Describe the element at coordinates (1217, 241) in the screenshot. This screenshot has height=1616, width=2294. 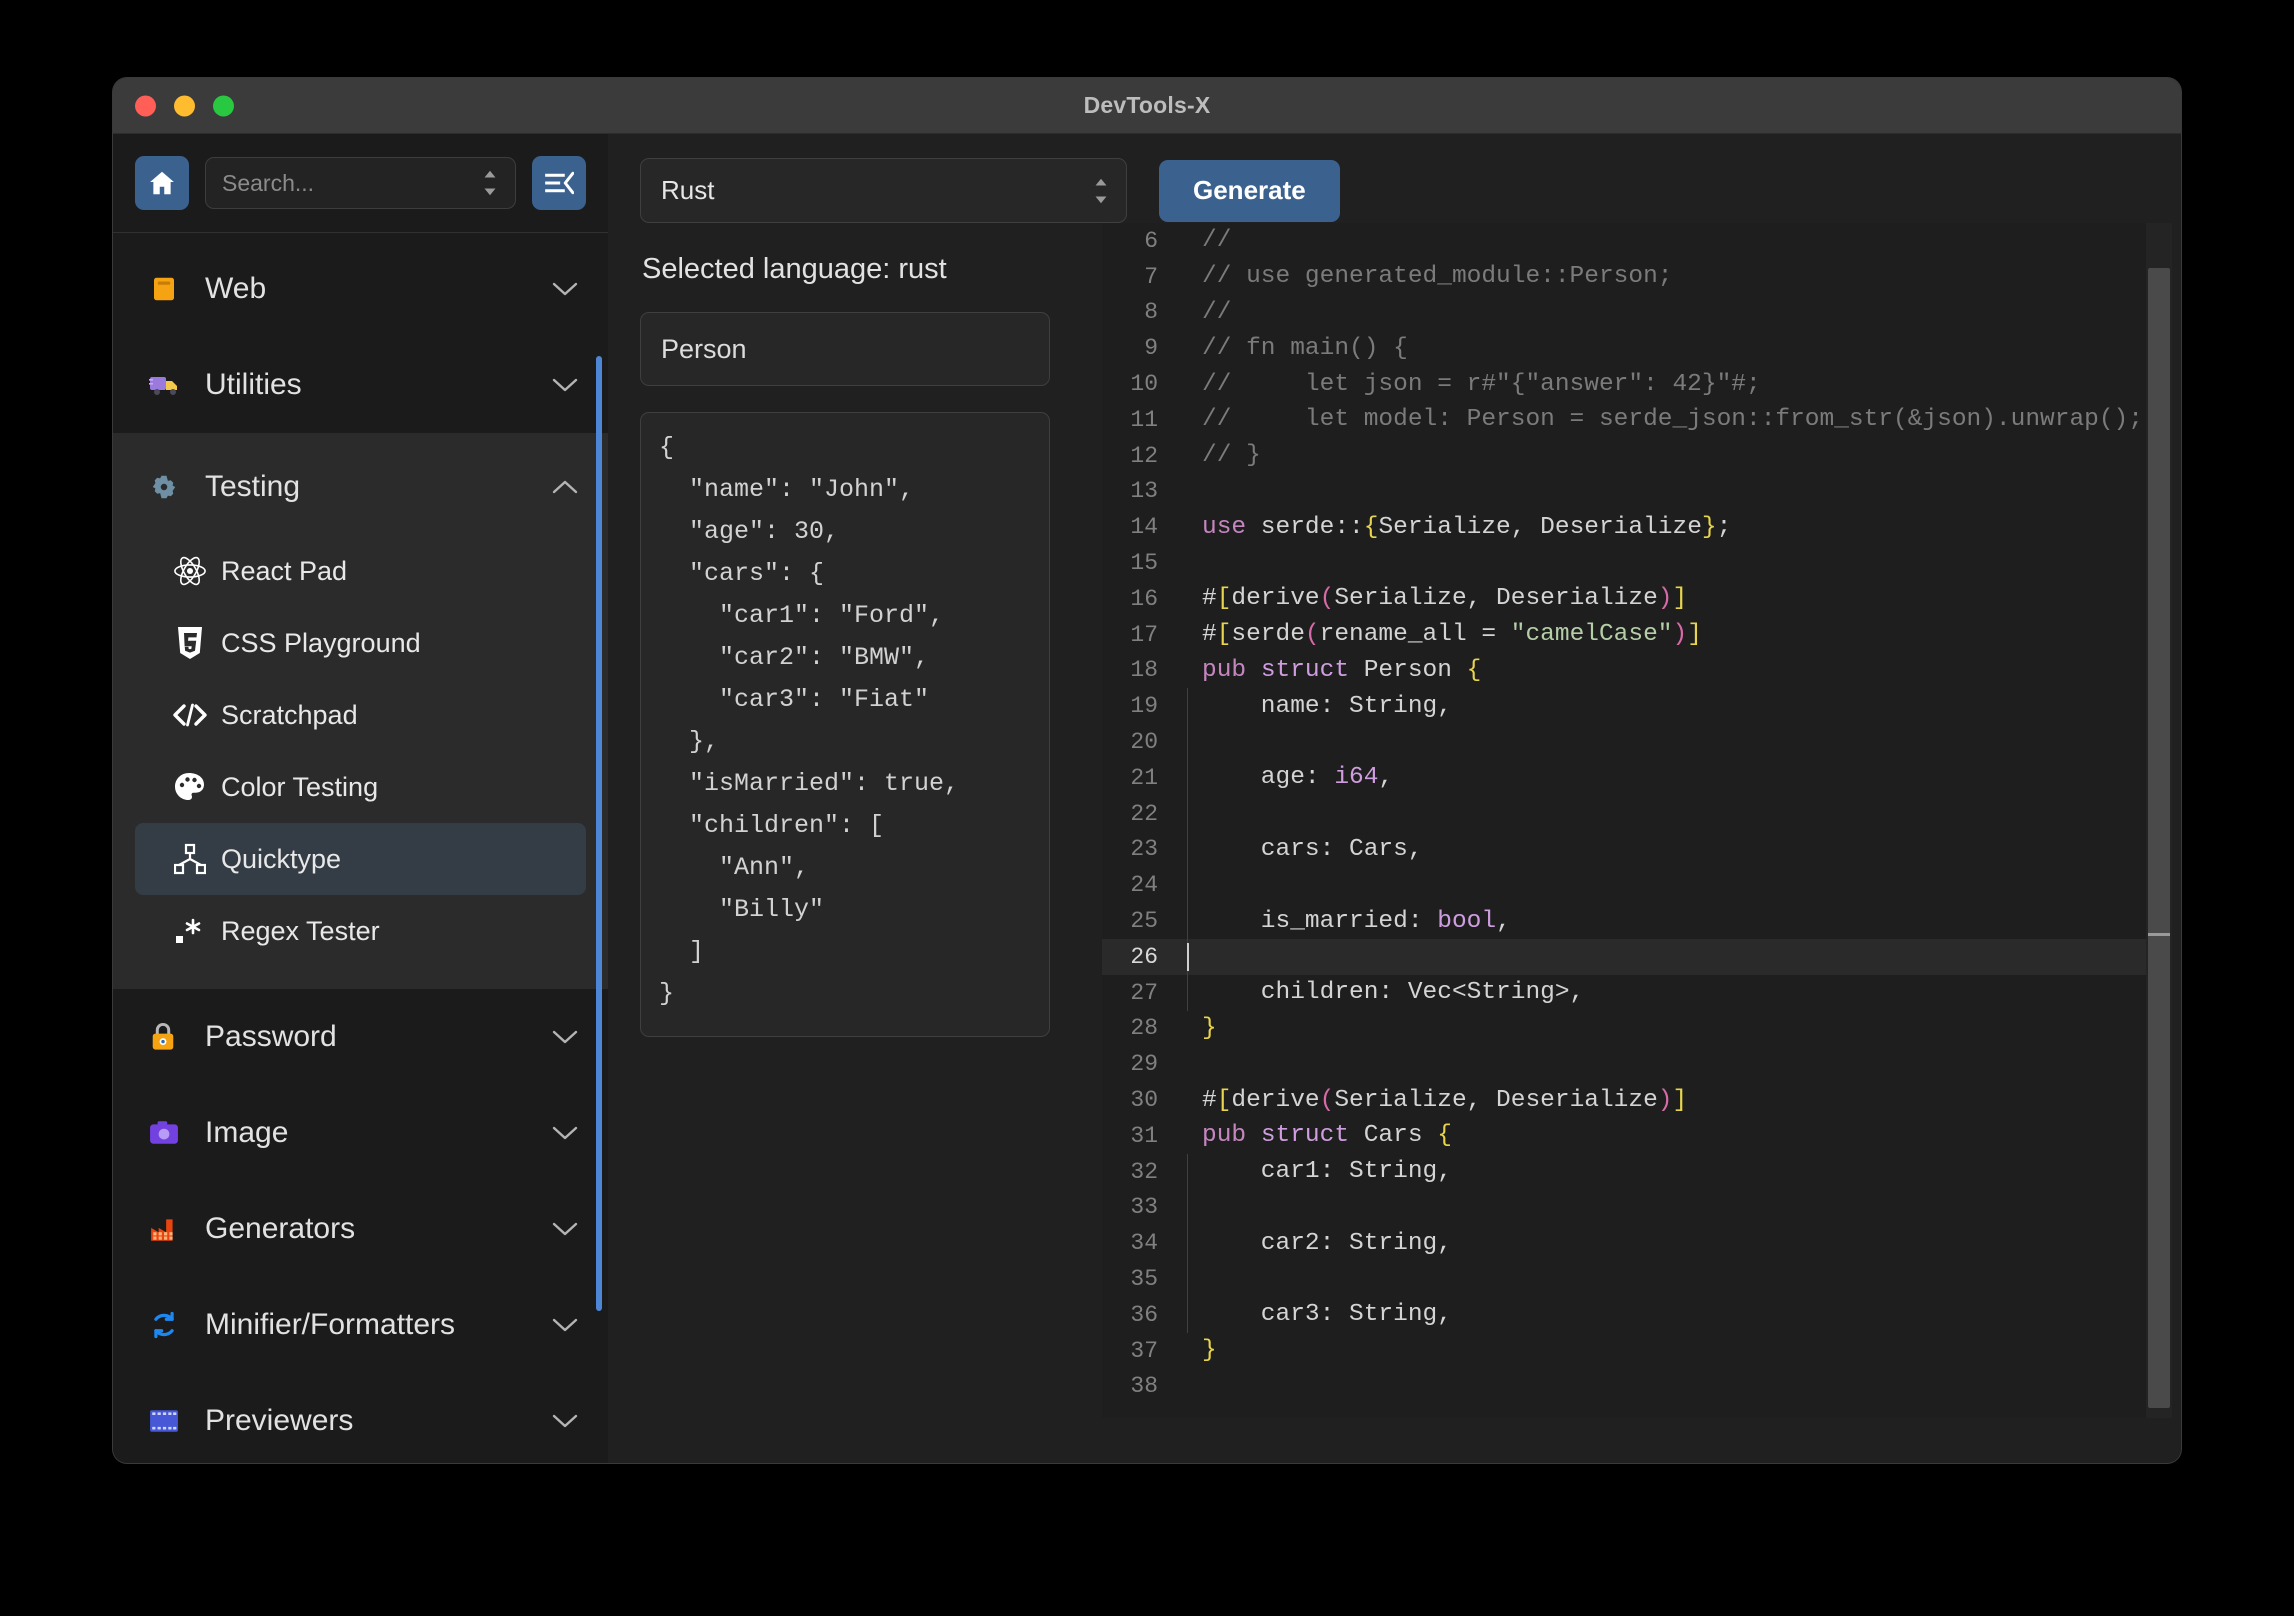
I see `code-text: //` at that location.